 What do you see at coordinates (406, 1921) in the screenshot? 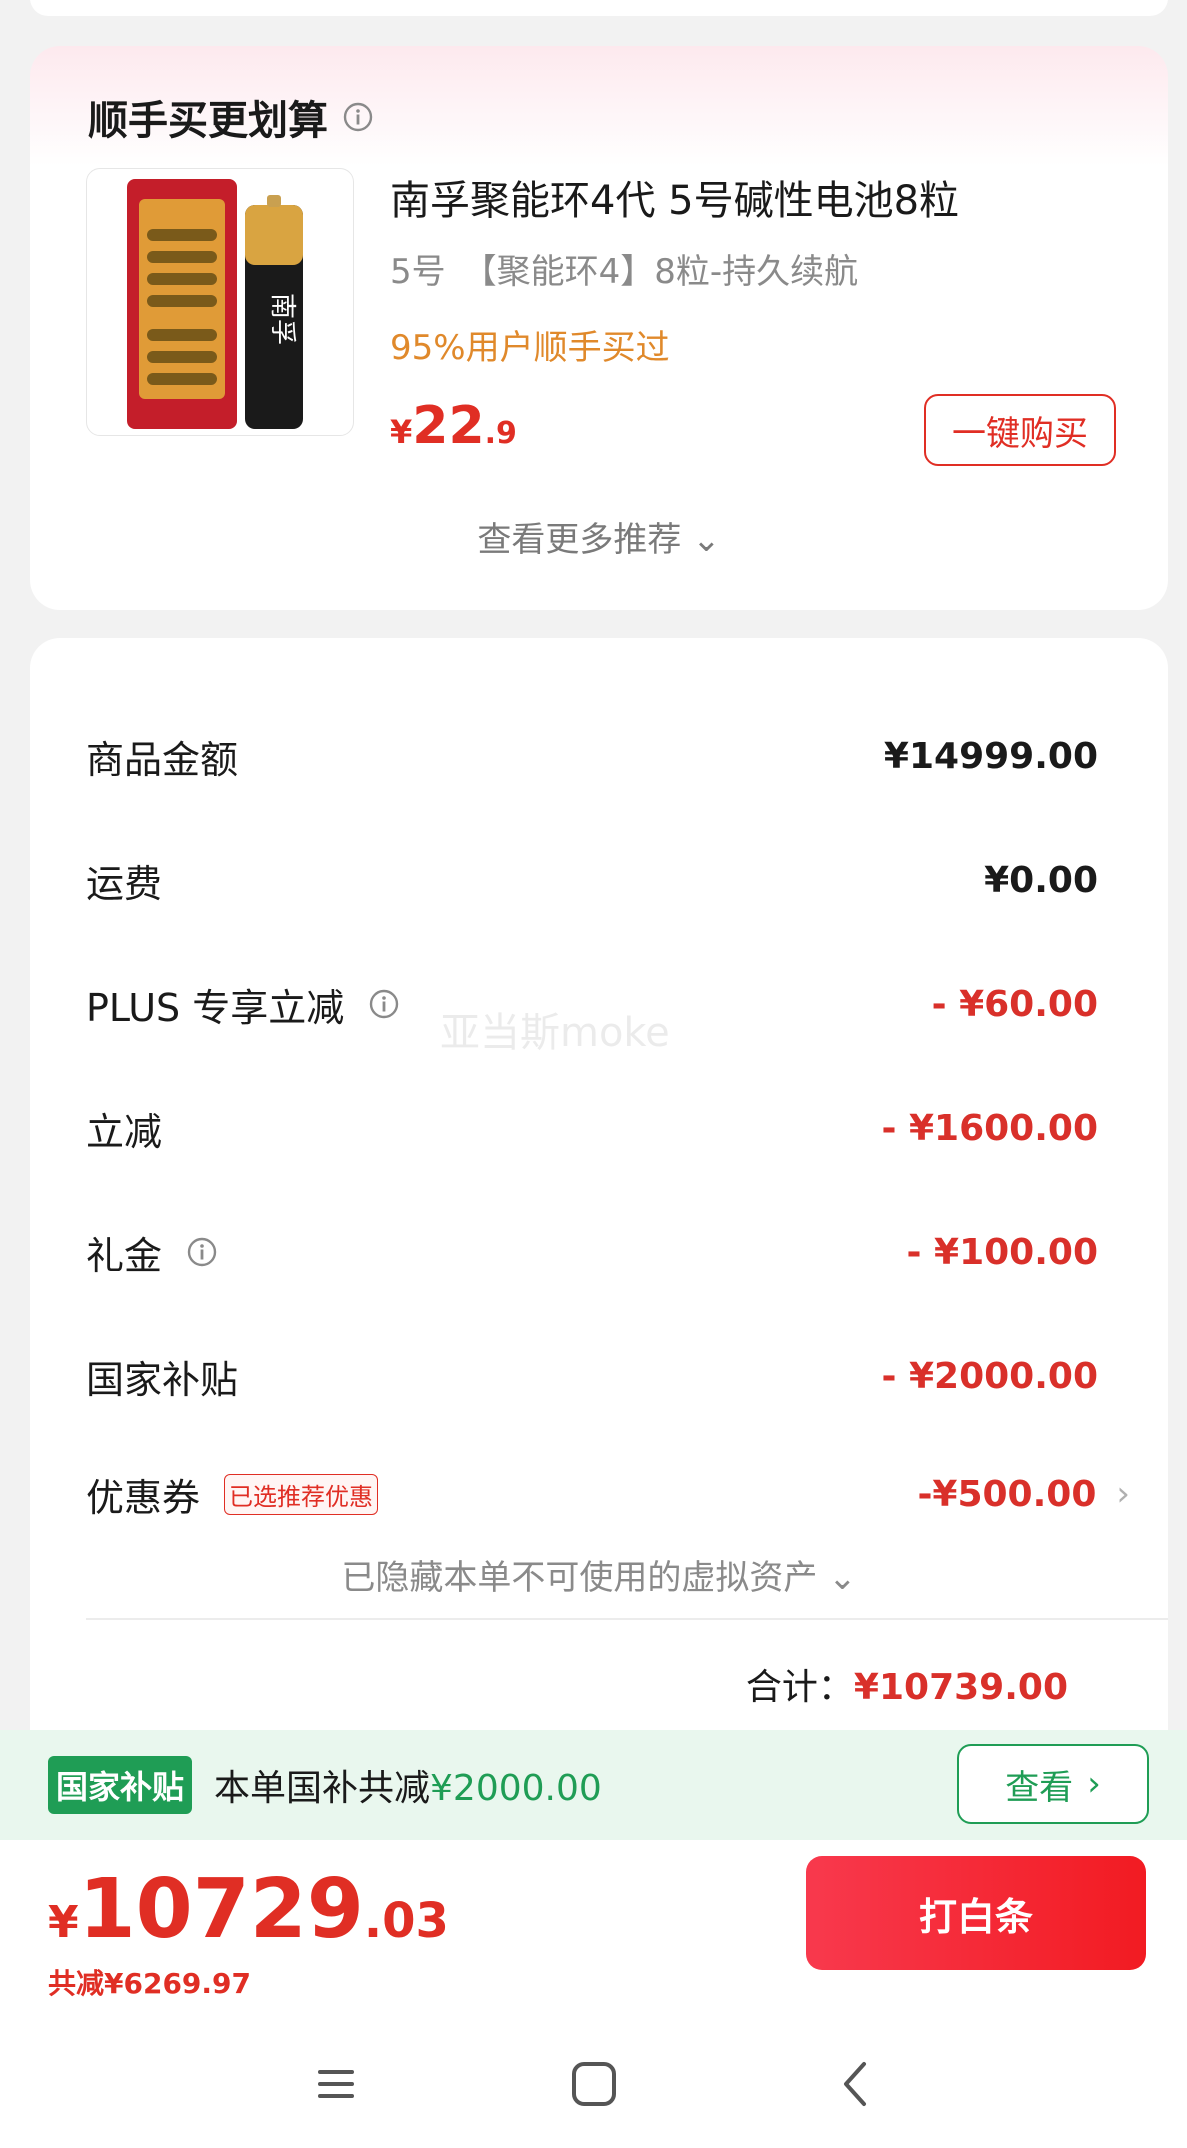
I see `final-price-dec: .03` at bounding box center [406, 1921].